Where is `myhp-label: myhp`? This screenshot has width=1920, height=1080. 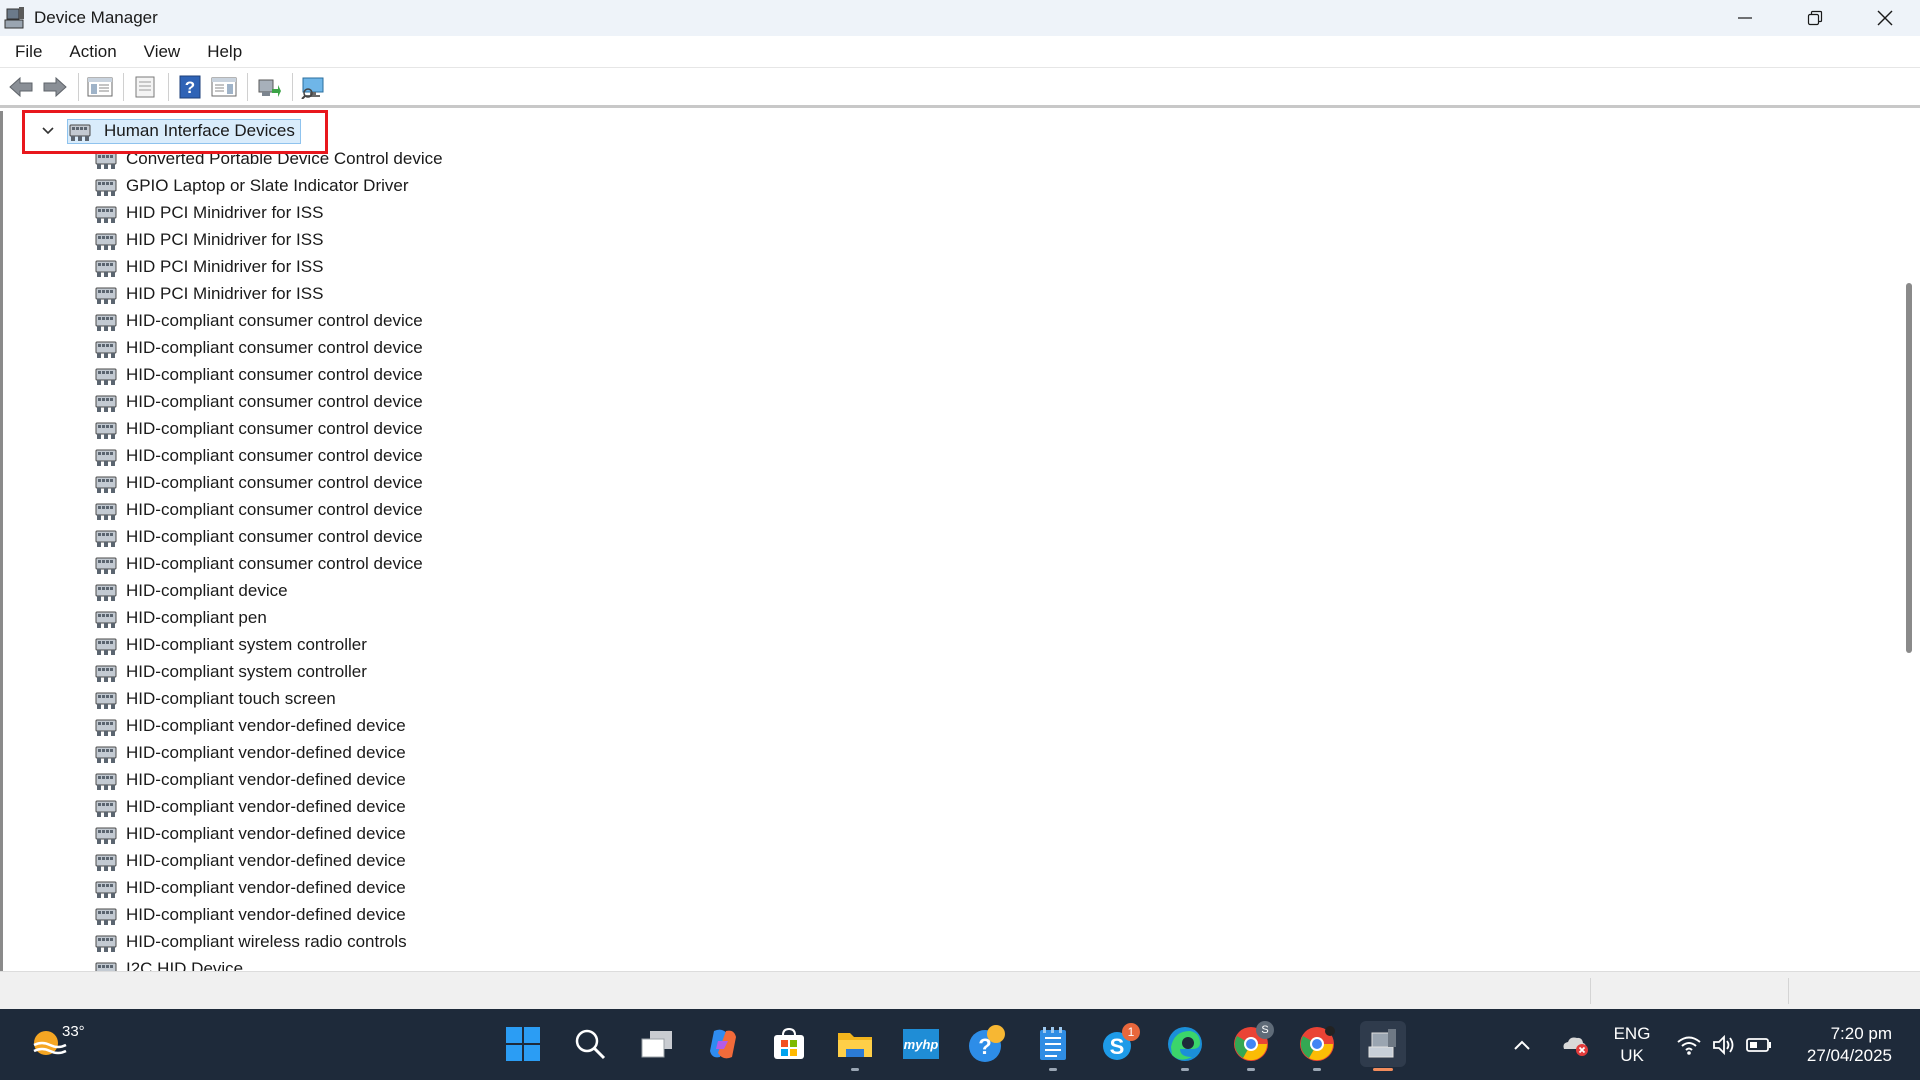 myhp-label: myhp is located at coordinates (921, 1044).